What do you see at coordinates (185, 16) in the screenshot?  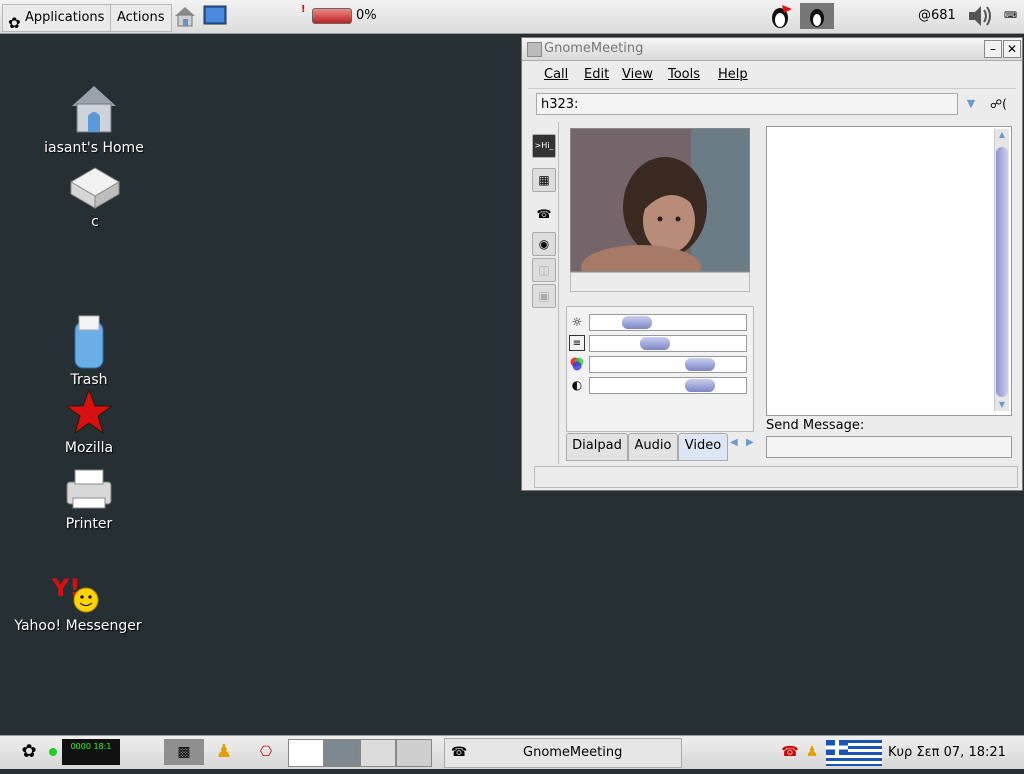 I see `home-launcher-icon` at bounding box center [185, 16].